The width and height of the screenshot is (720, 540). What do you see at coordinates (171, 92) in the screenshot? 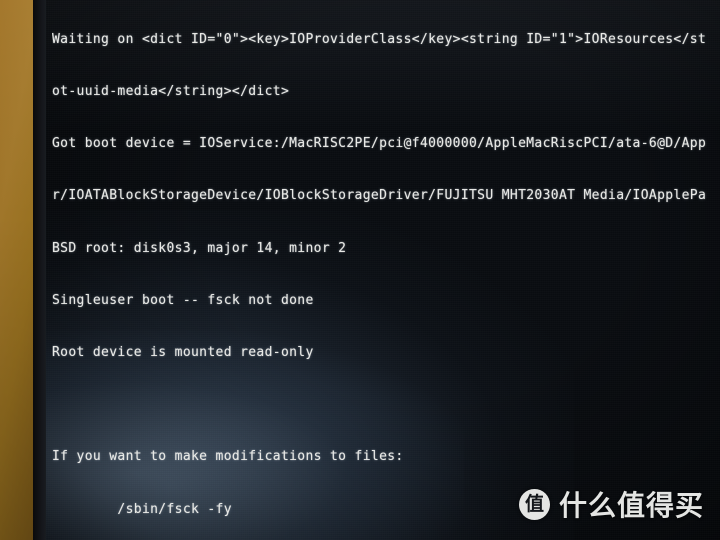
I see `console-line: ot-uuid-media</string></dict>` at bounding box center [171, 92].